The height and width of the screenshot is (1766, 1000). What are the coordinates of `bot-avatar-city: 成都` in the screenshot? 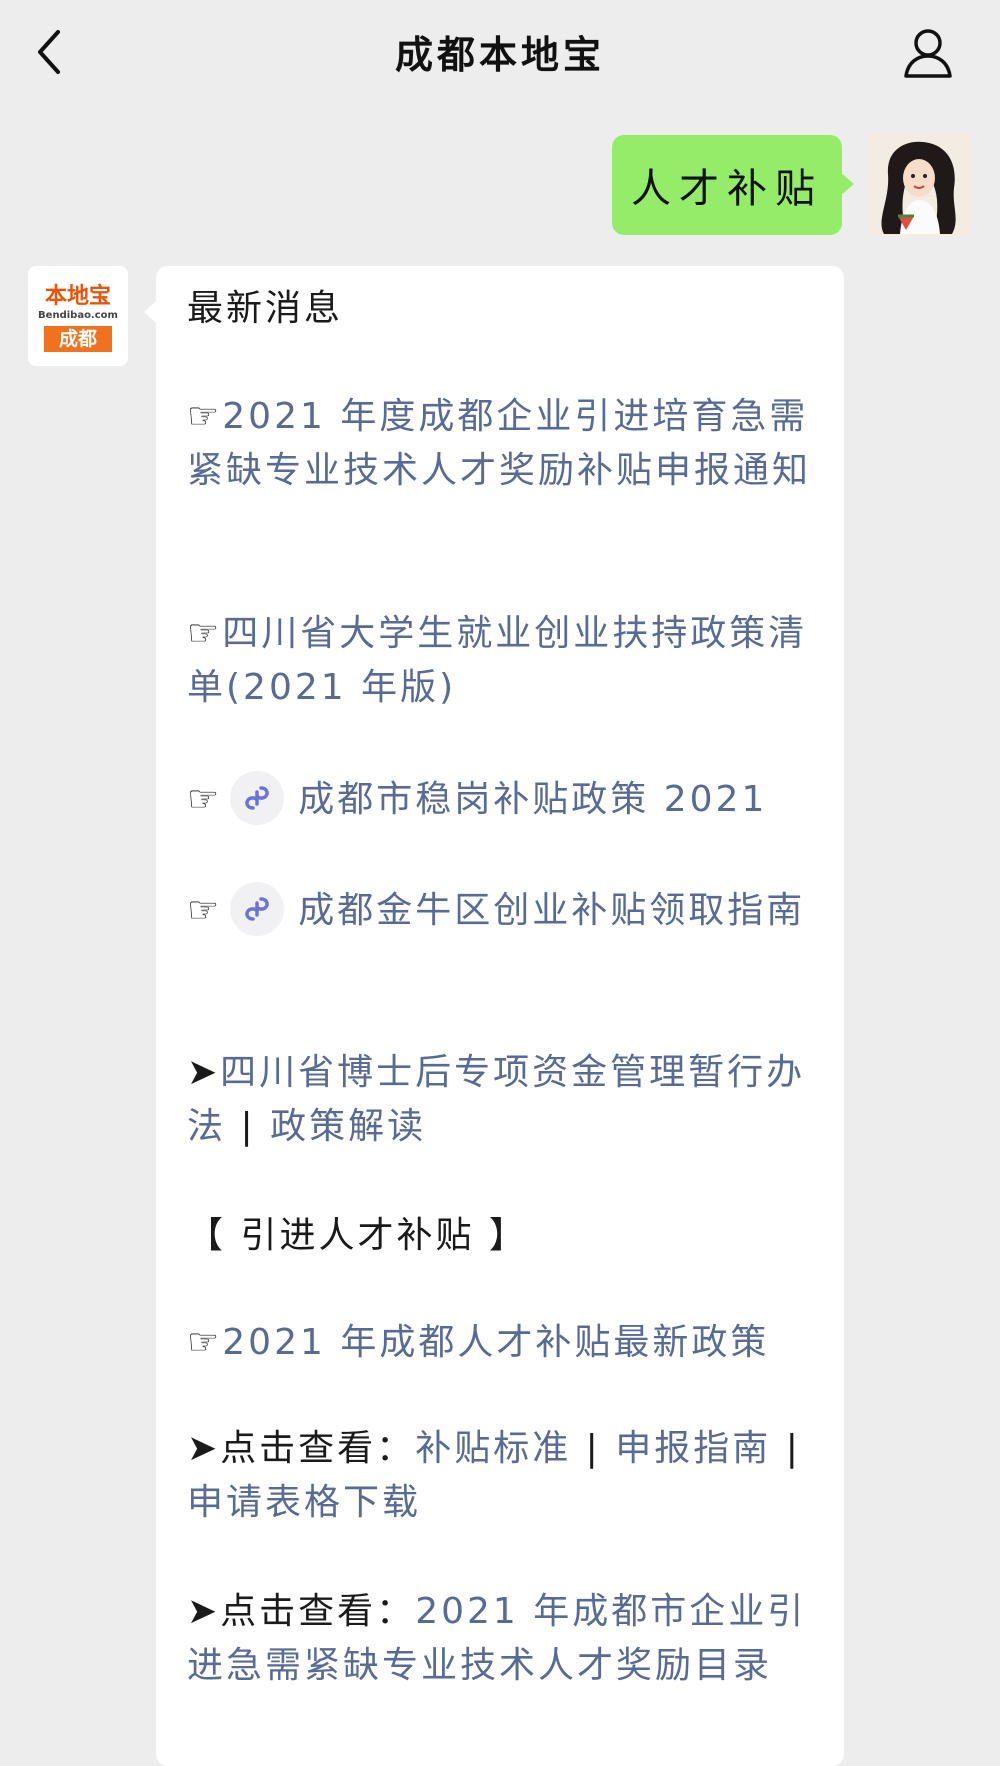 It's located at (78, 339).